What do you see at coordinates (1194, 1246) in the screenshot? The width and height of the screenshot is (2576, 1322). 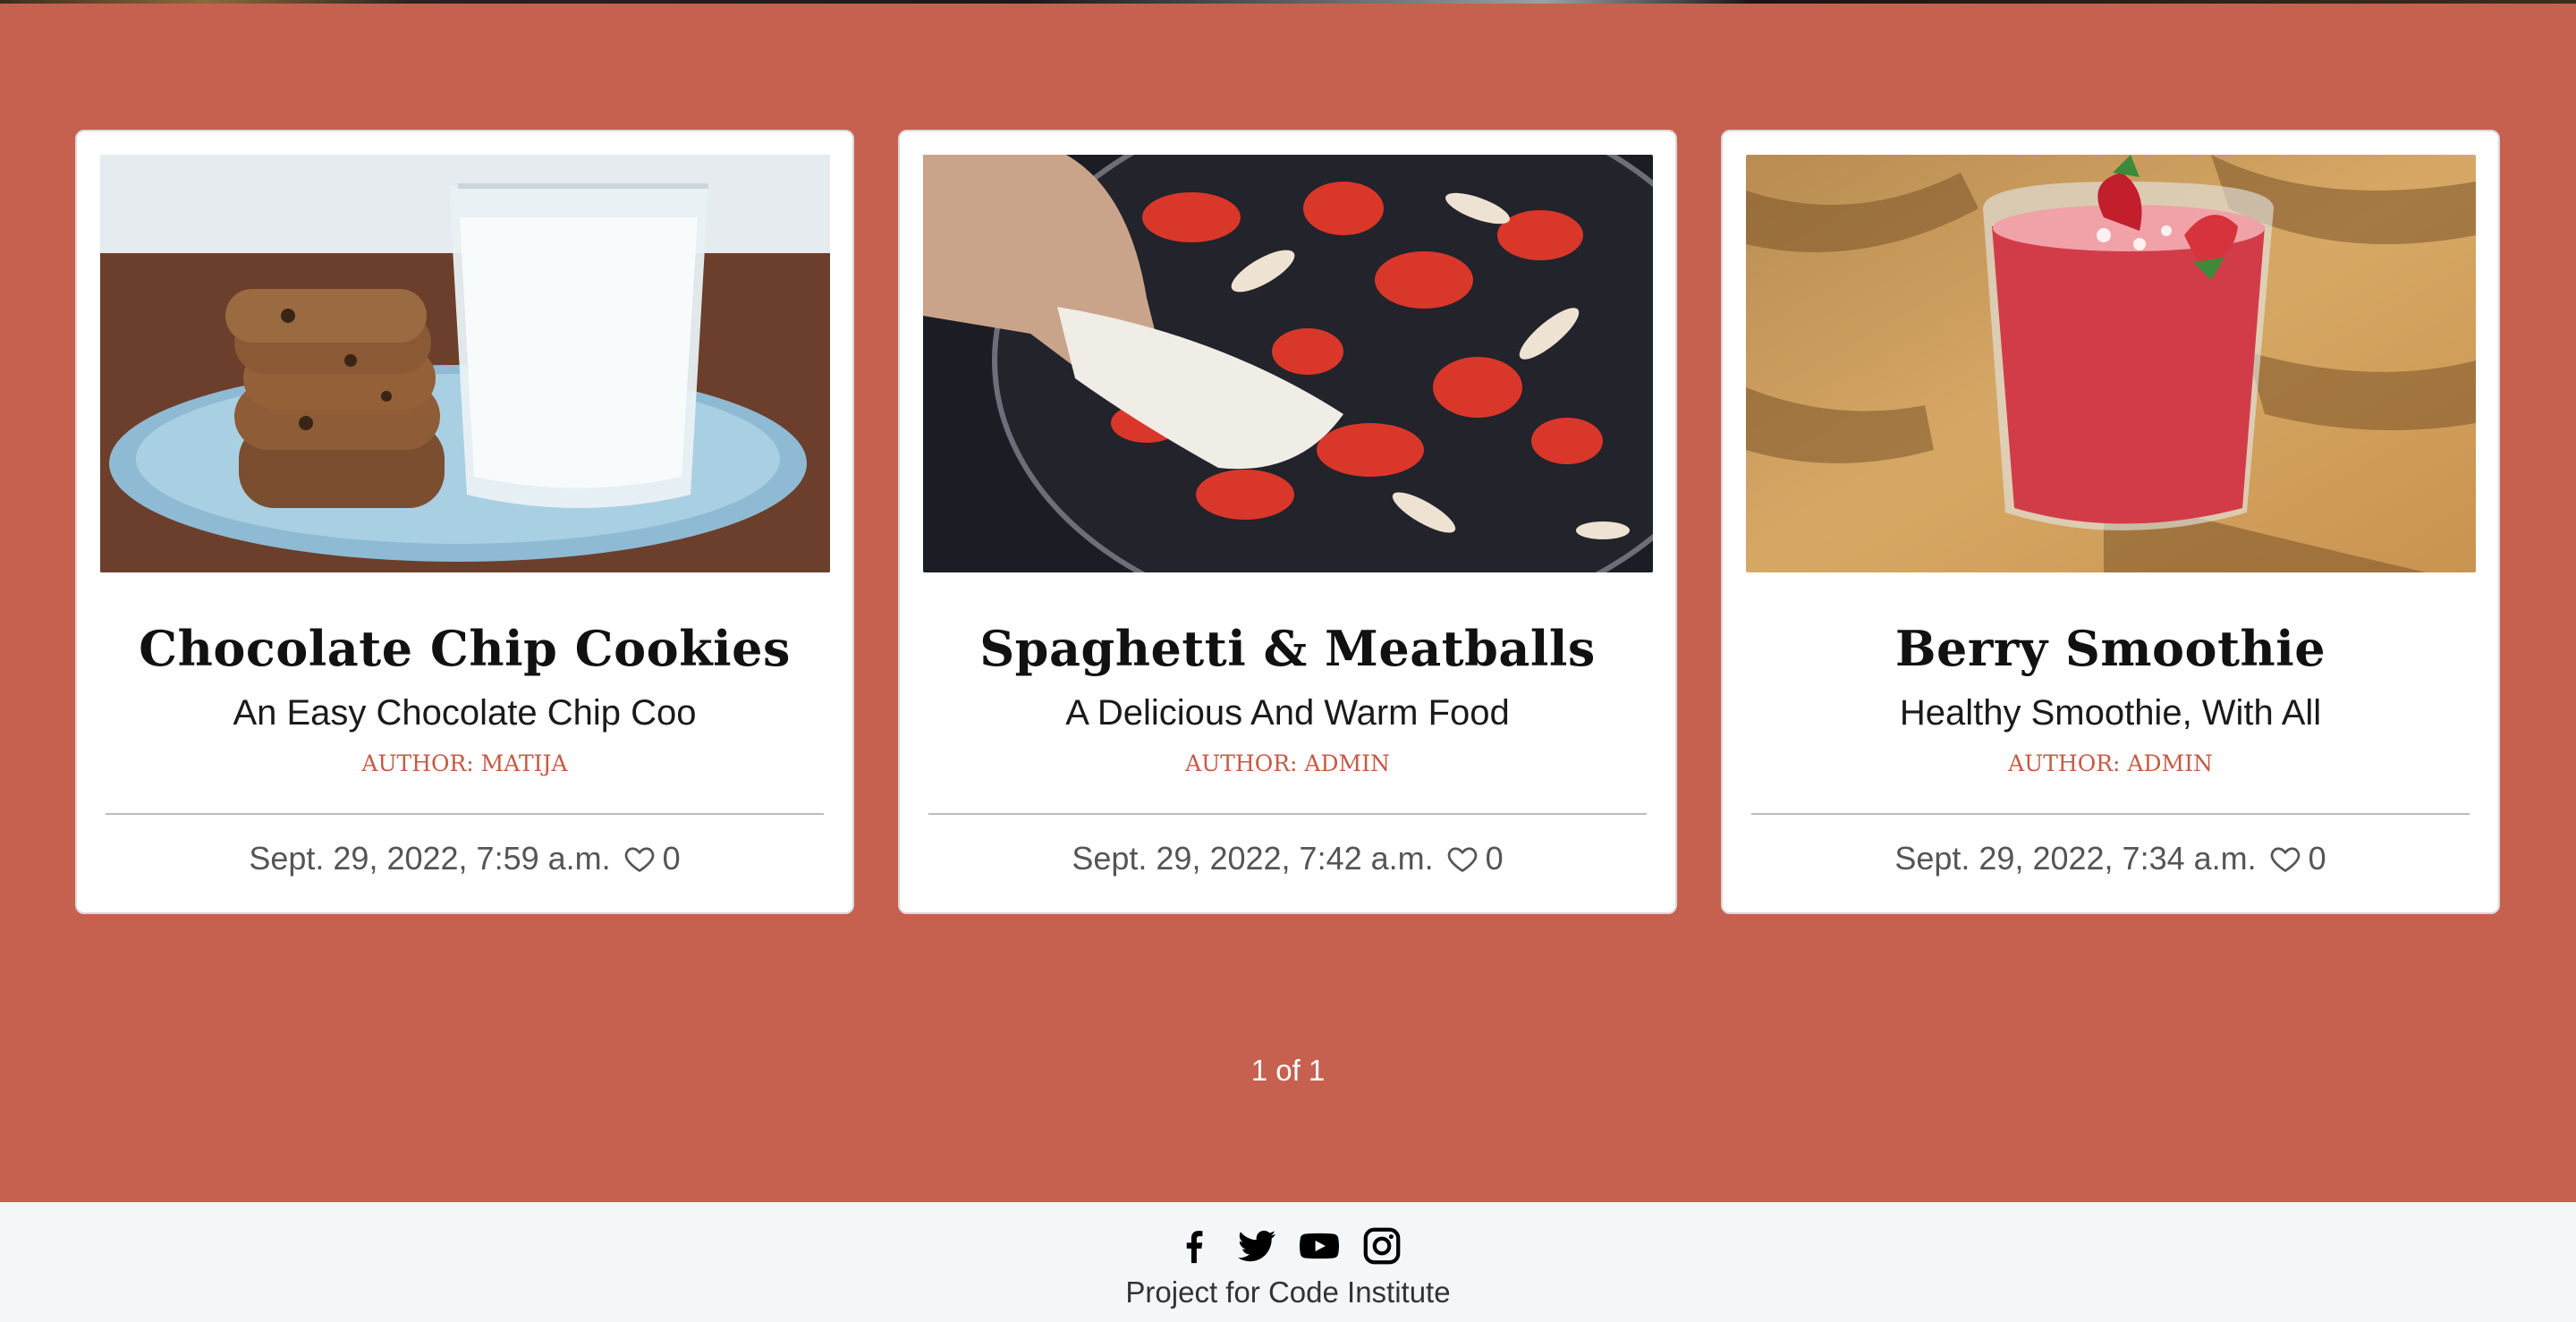 I see `facebook-icon` at bounding box center [1194, 1246].